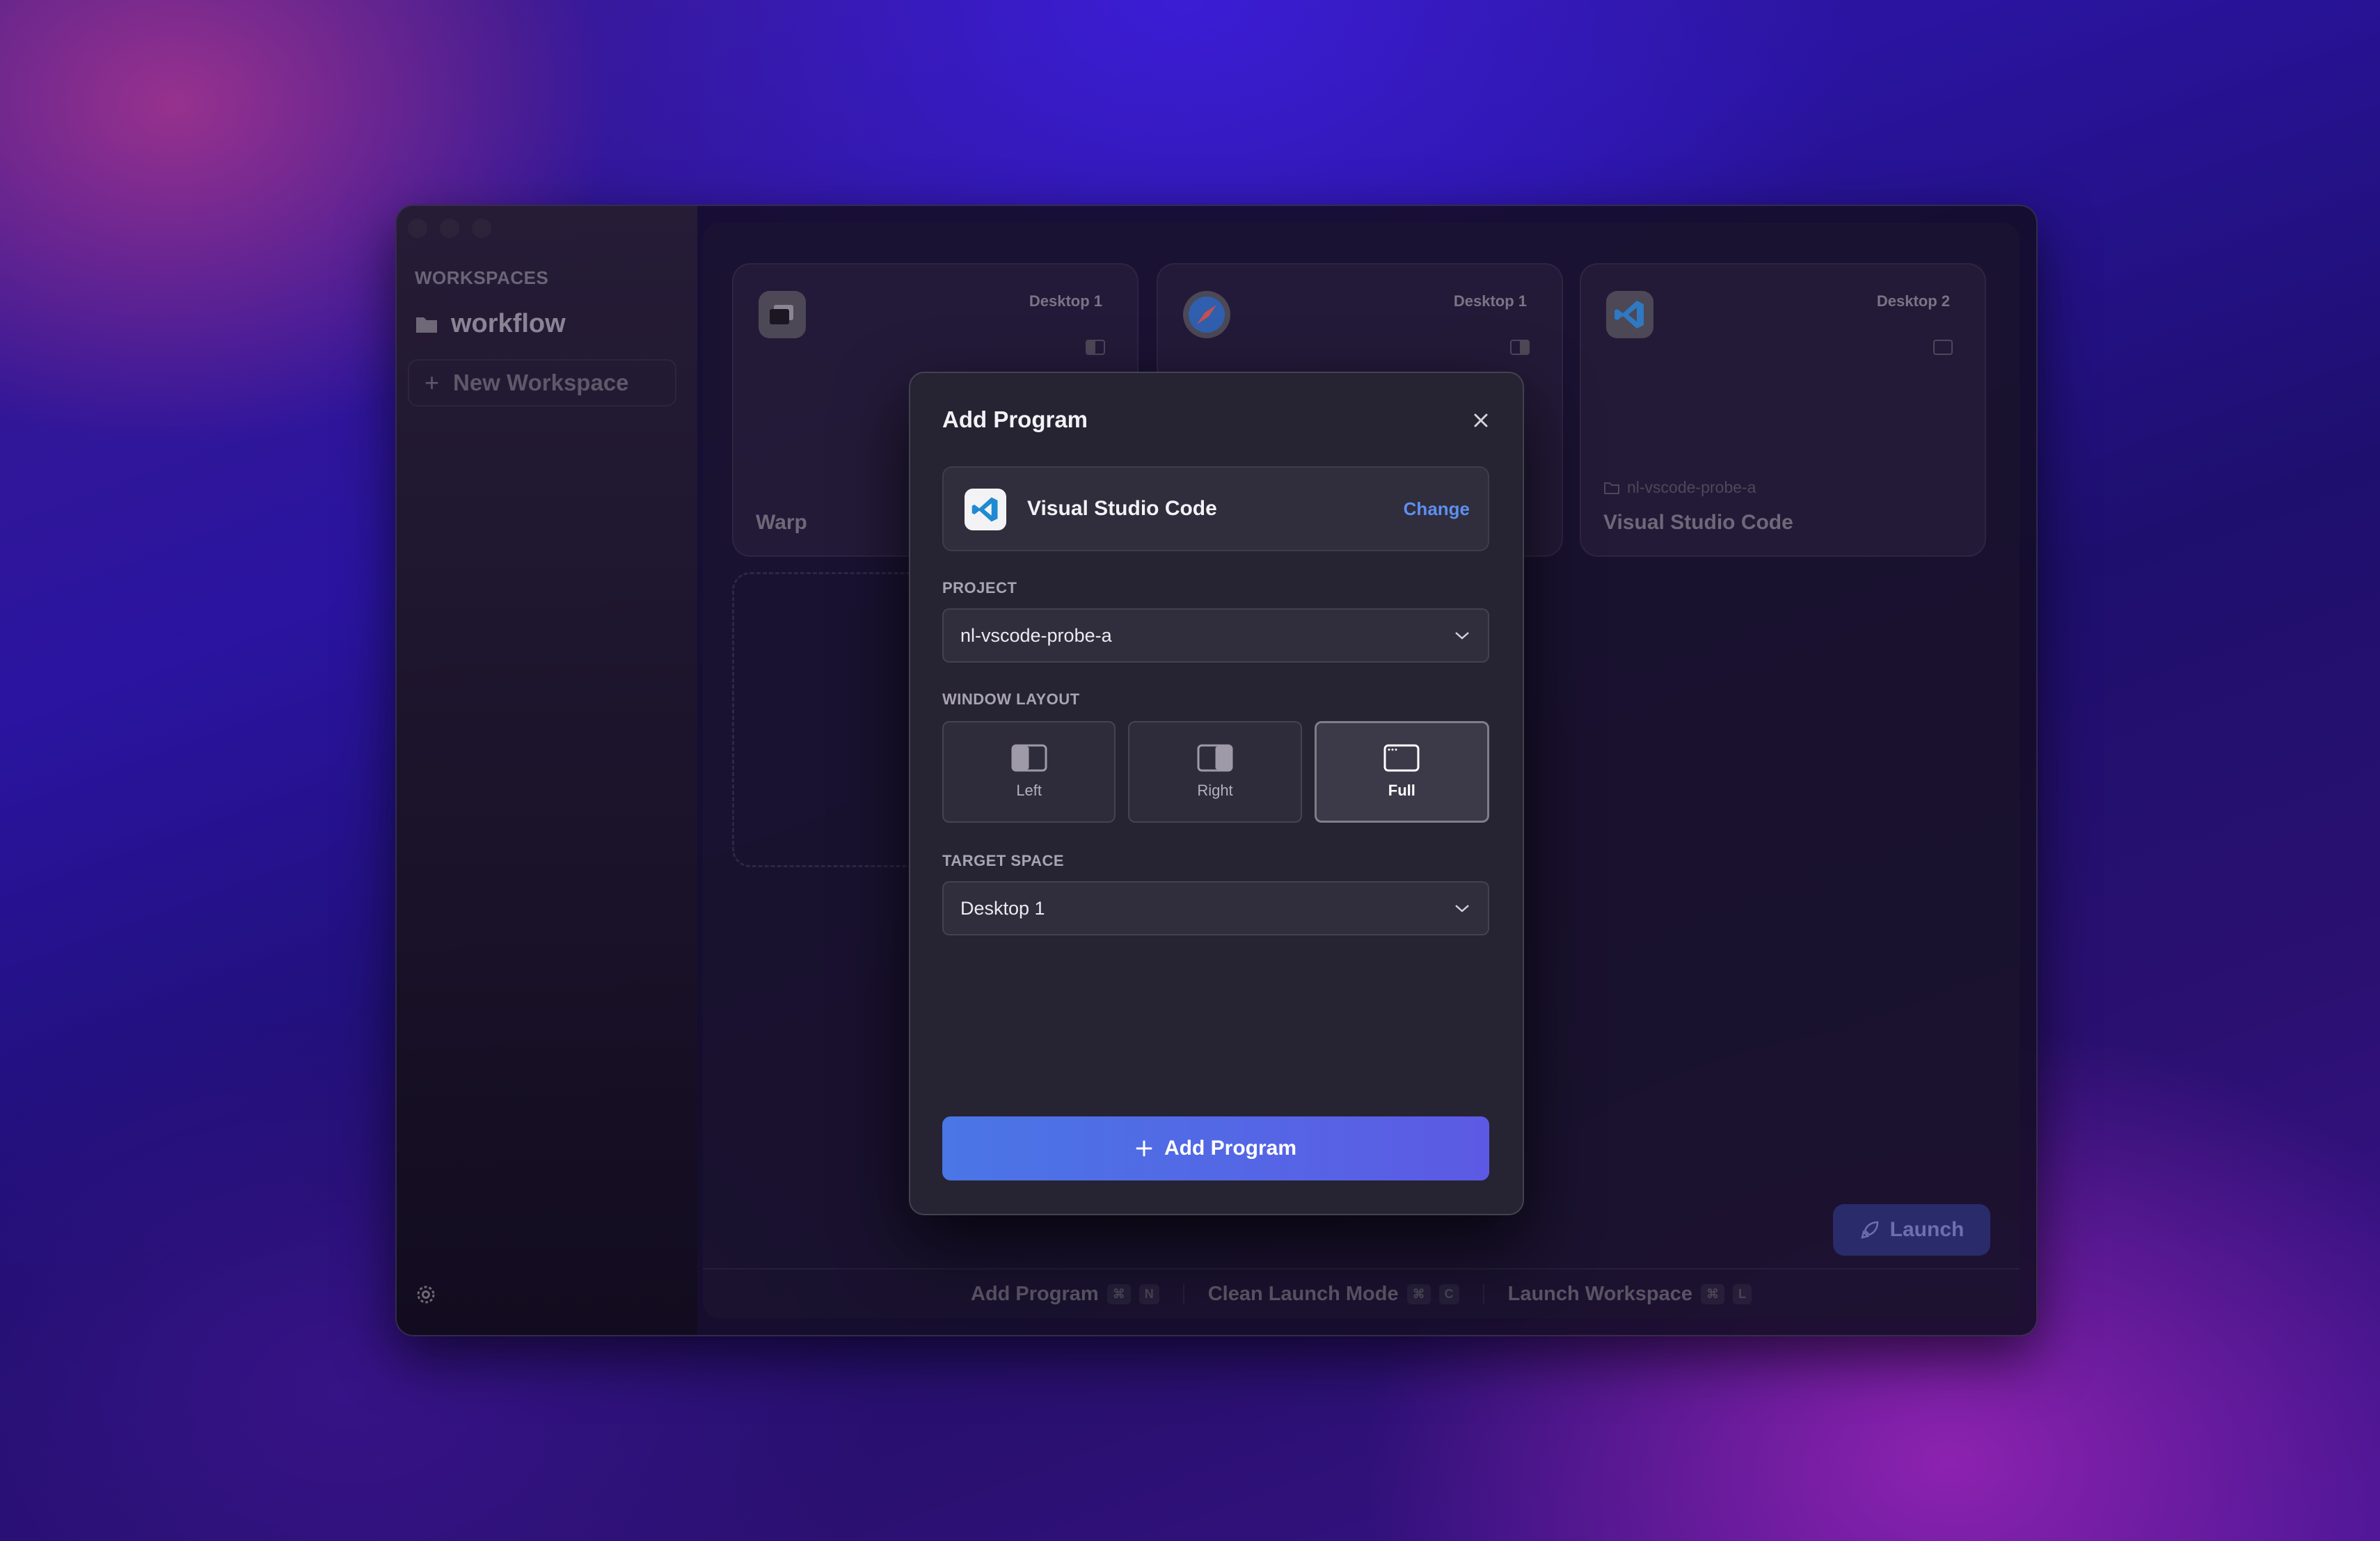 Image resolution: width=2380 pixels, height=1541 pixels. Describe the element at coordinates (1206, 314) in the screenshot. I see `safari-icon` at that location.